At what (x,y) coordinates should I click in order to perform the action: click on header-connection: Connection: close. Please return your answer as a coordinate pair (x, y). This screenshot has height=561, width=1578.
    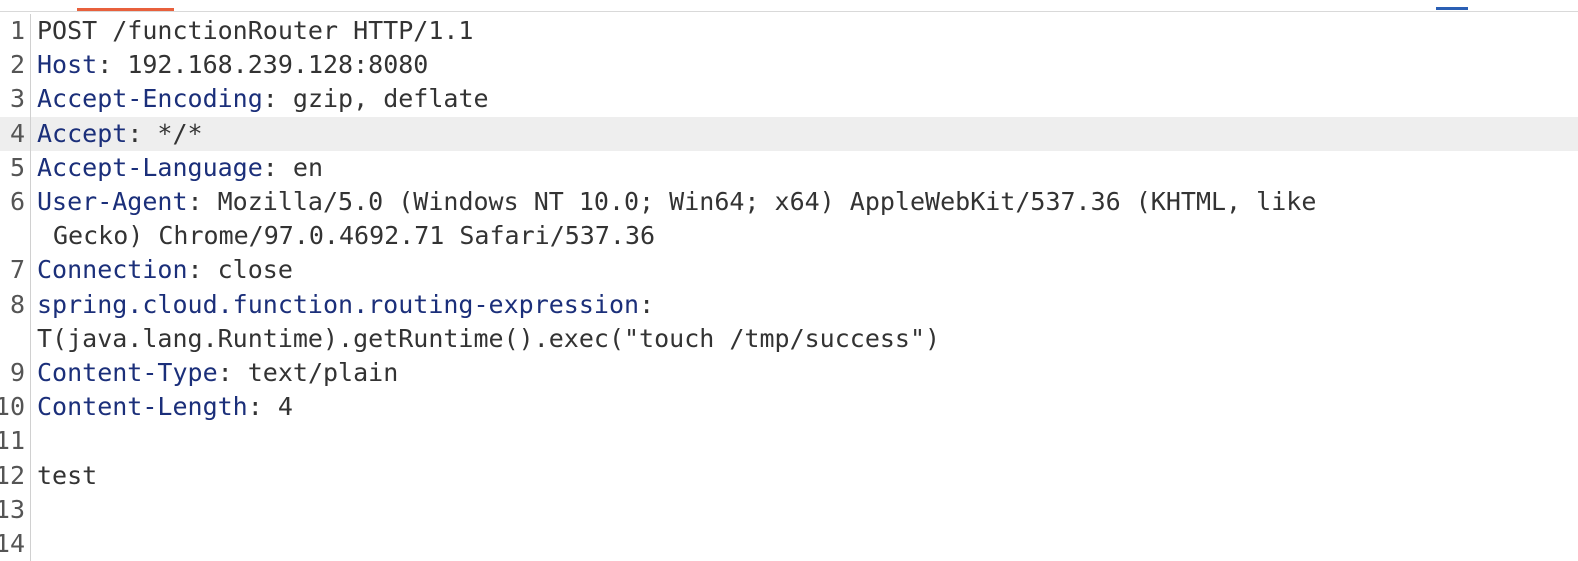
    Looking at the image, I should click on (807, 270).